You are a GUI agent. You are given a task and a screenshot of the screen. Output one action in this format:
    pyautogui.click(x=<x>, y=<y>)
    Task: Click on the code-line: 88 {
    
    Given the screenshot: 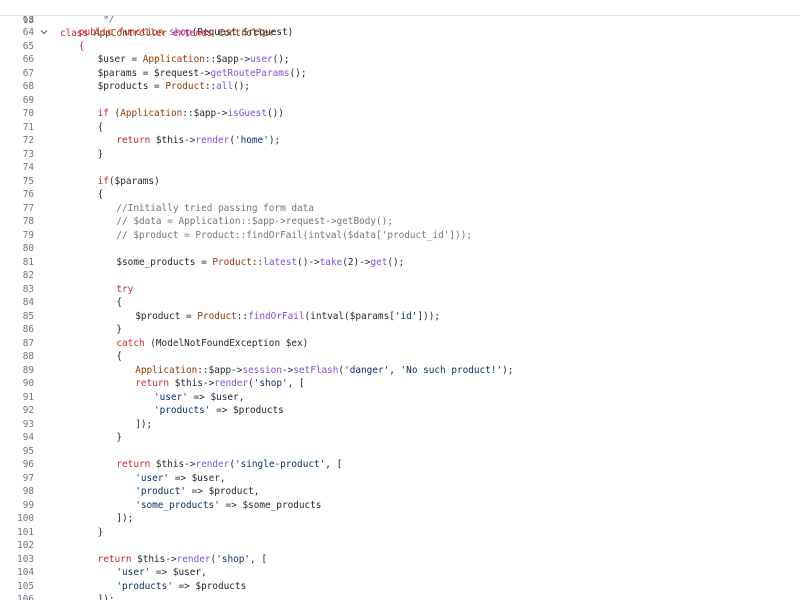 What is the action you would take?
    pyautogui.click(x=400, y=357)
    